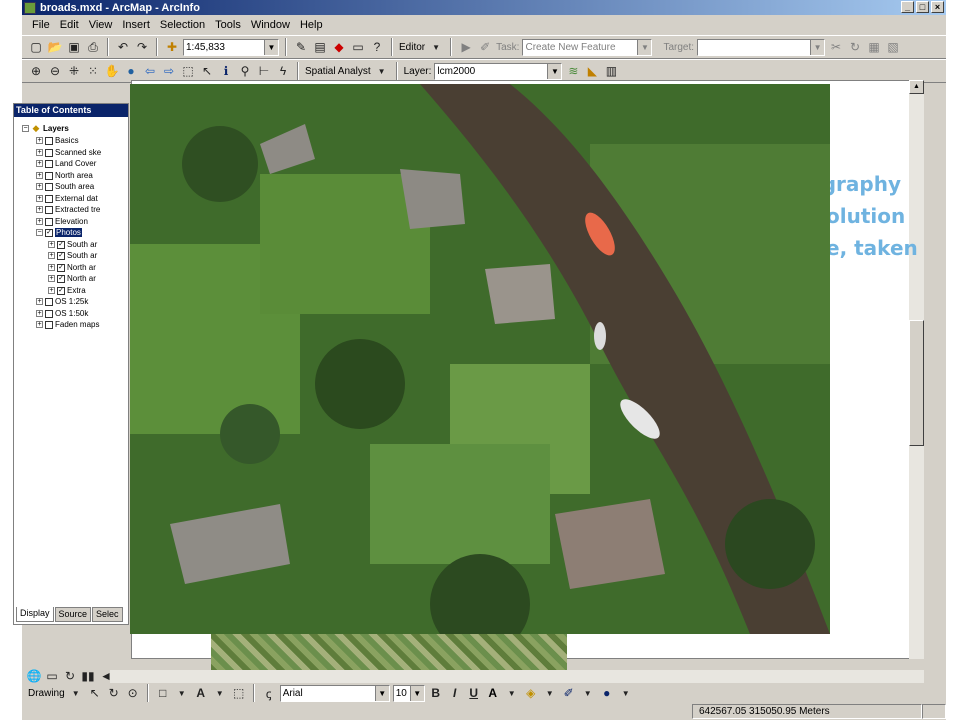 The image size is (960, 720). What do you see at coordinates (377, 47) in the screenshot?
I see `whats-this-icon: ?` at bounding box center [377, 47].